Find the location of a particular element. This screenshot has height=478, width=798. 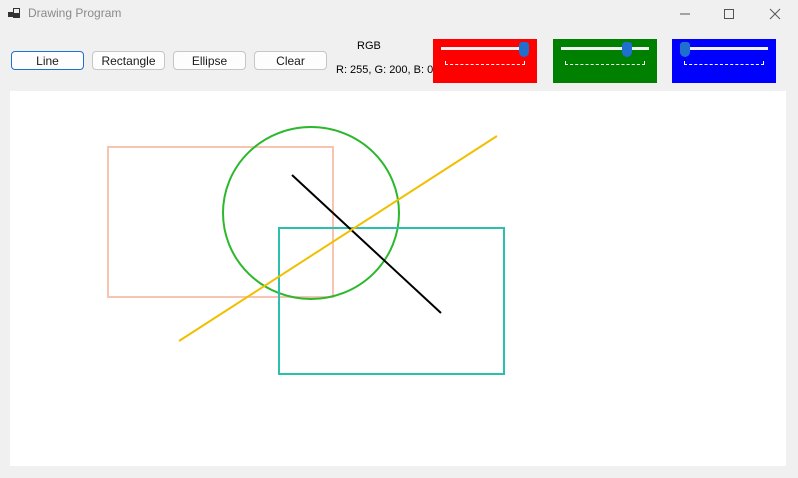

shape-ellipse is located at coordinates (311, 213).